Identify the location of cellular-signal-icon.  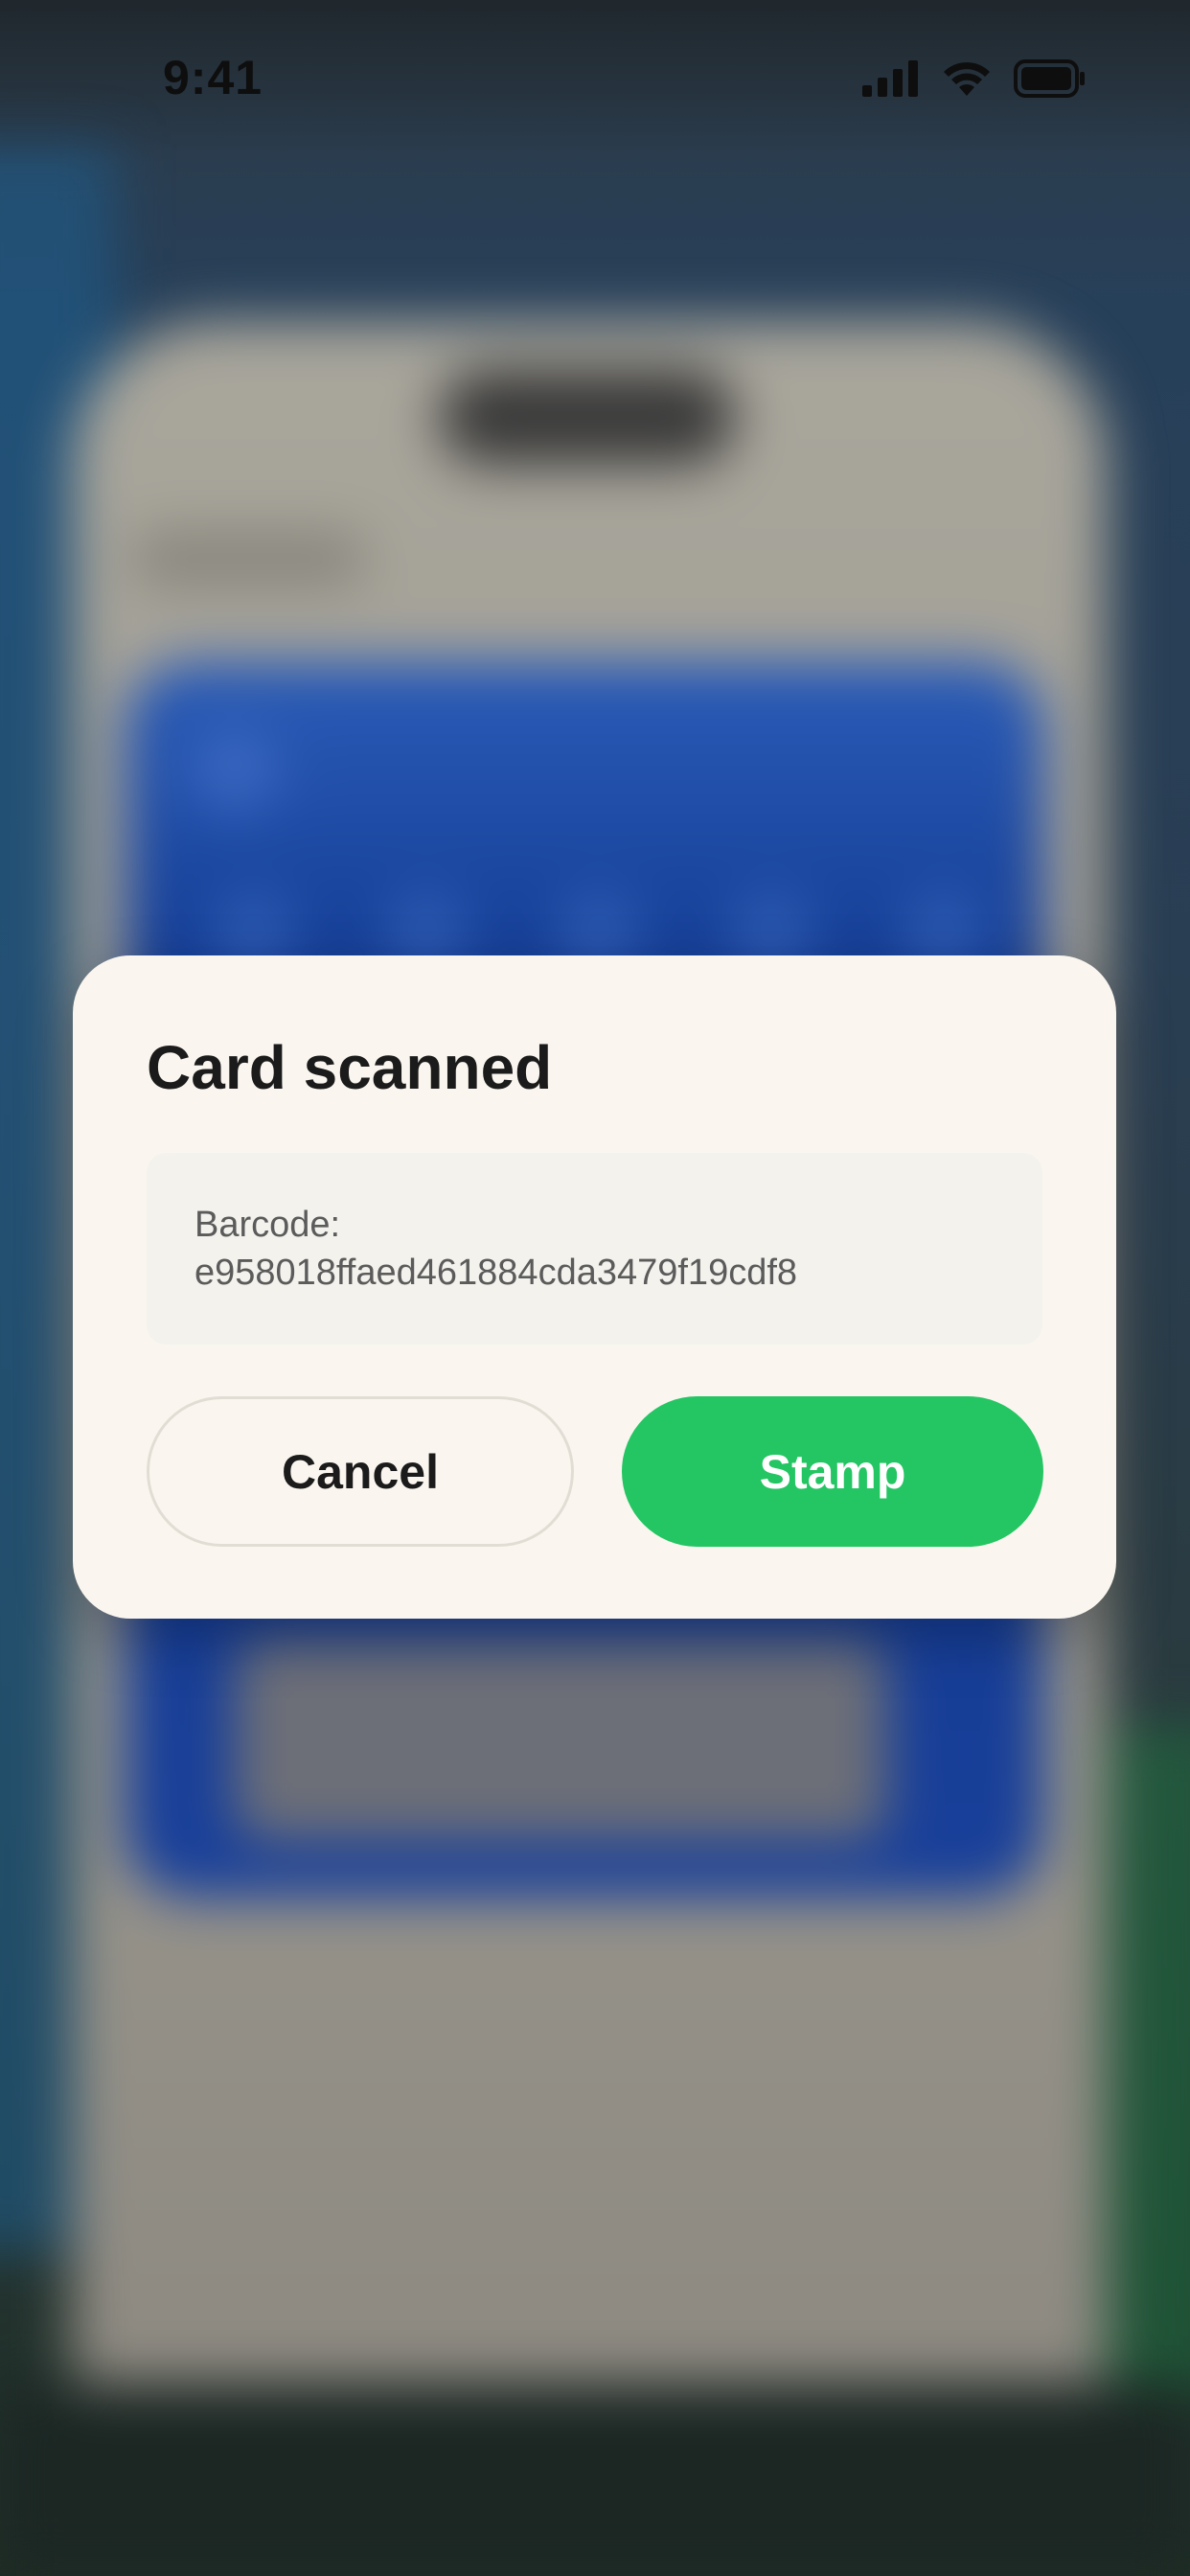
(891, 81).